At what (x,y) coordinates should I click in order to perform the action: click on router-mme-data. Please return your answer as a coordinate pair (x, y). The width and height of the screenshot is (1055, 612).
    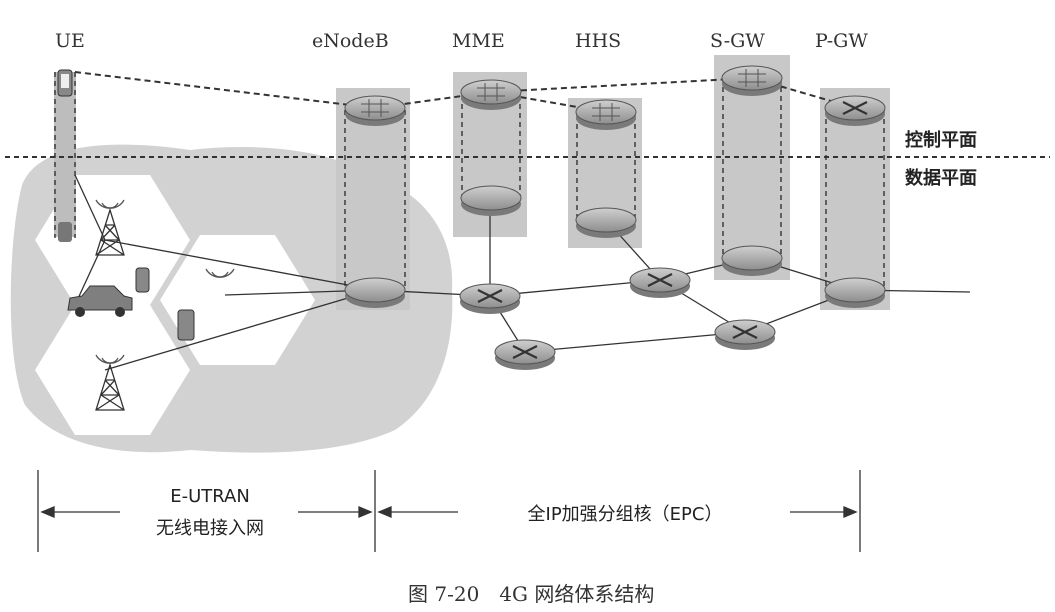
    Looking at the image, I should click on (491, 200).